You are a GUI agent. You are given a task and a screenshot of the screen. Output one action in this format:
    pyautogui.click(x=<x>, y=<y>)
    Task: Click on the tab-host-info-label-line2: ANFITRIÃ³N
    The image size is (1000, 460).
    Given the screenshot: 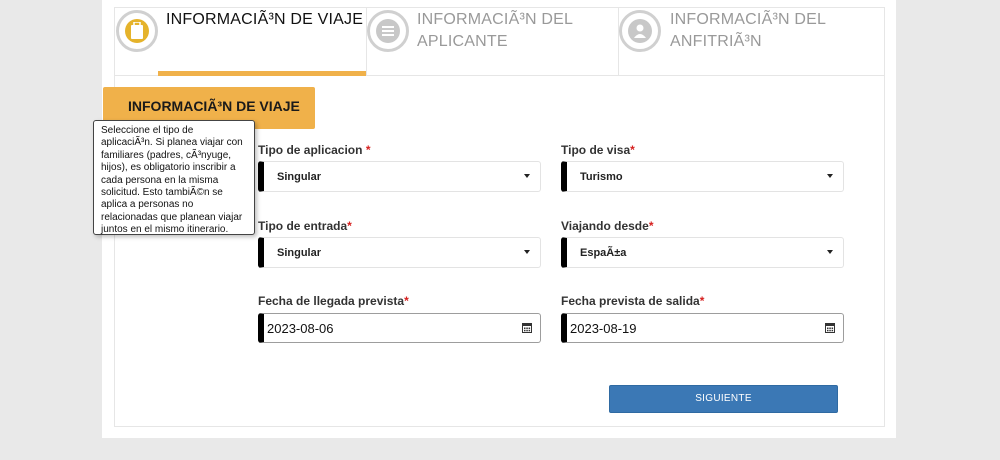 What is the action you would take?
    pyautogui.click(x=716, y=41)
    